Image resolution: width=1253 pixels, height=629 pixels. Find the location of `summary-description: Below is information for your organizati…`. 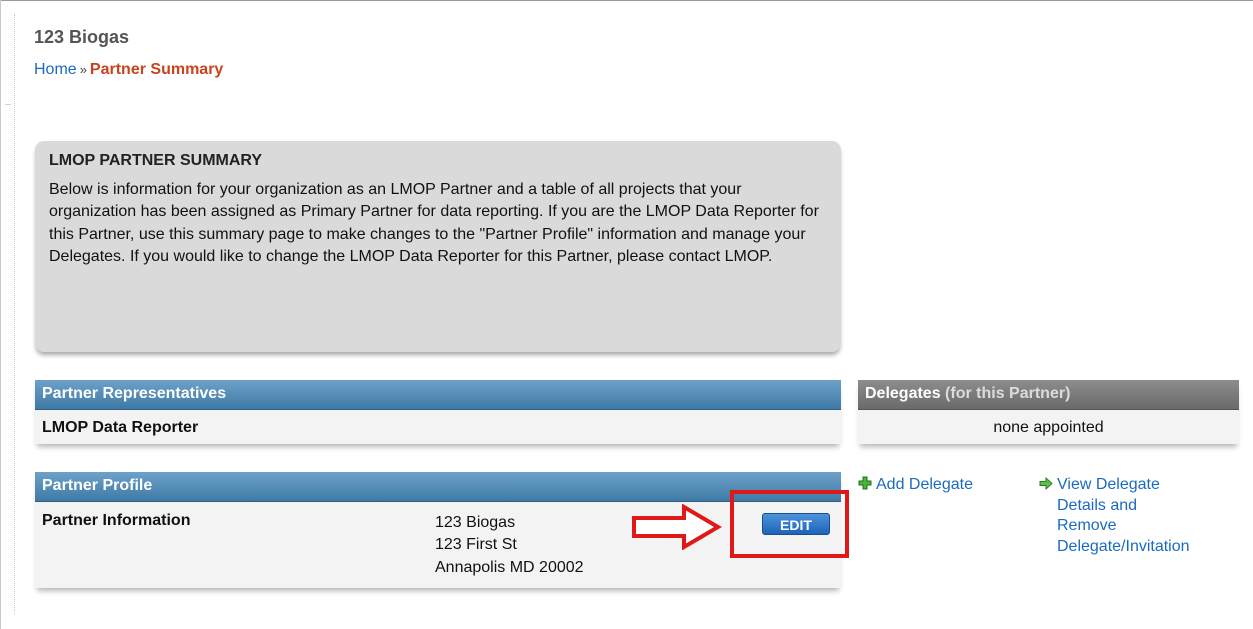

summary-description: Below is information for your organizati… is located at coordinates (434, 223).